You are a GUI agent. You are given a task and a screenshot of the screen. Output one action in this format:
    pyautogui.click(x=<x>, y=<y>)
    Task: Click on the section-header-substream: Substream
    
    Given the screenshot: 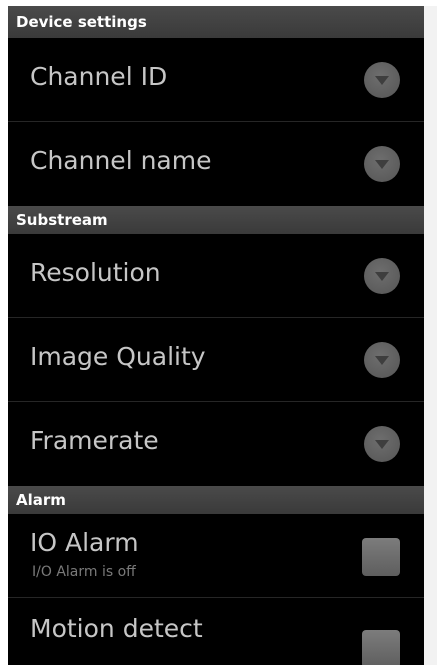 What is the action you would take?
    pyautogui.click(x=216, y=220)
    